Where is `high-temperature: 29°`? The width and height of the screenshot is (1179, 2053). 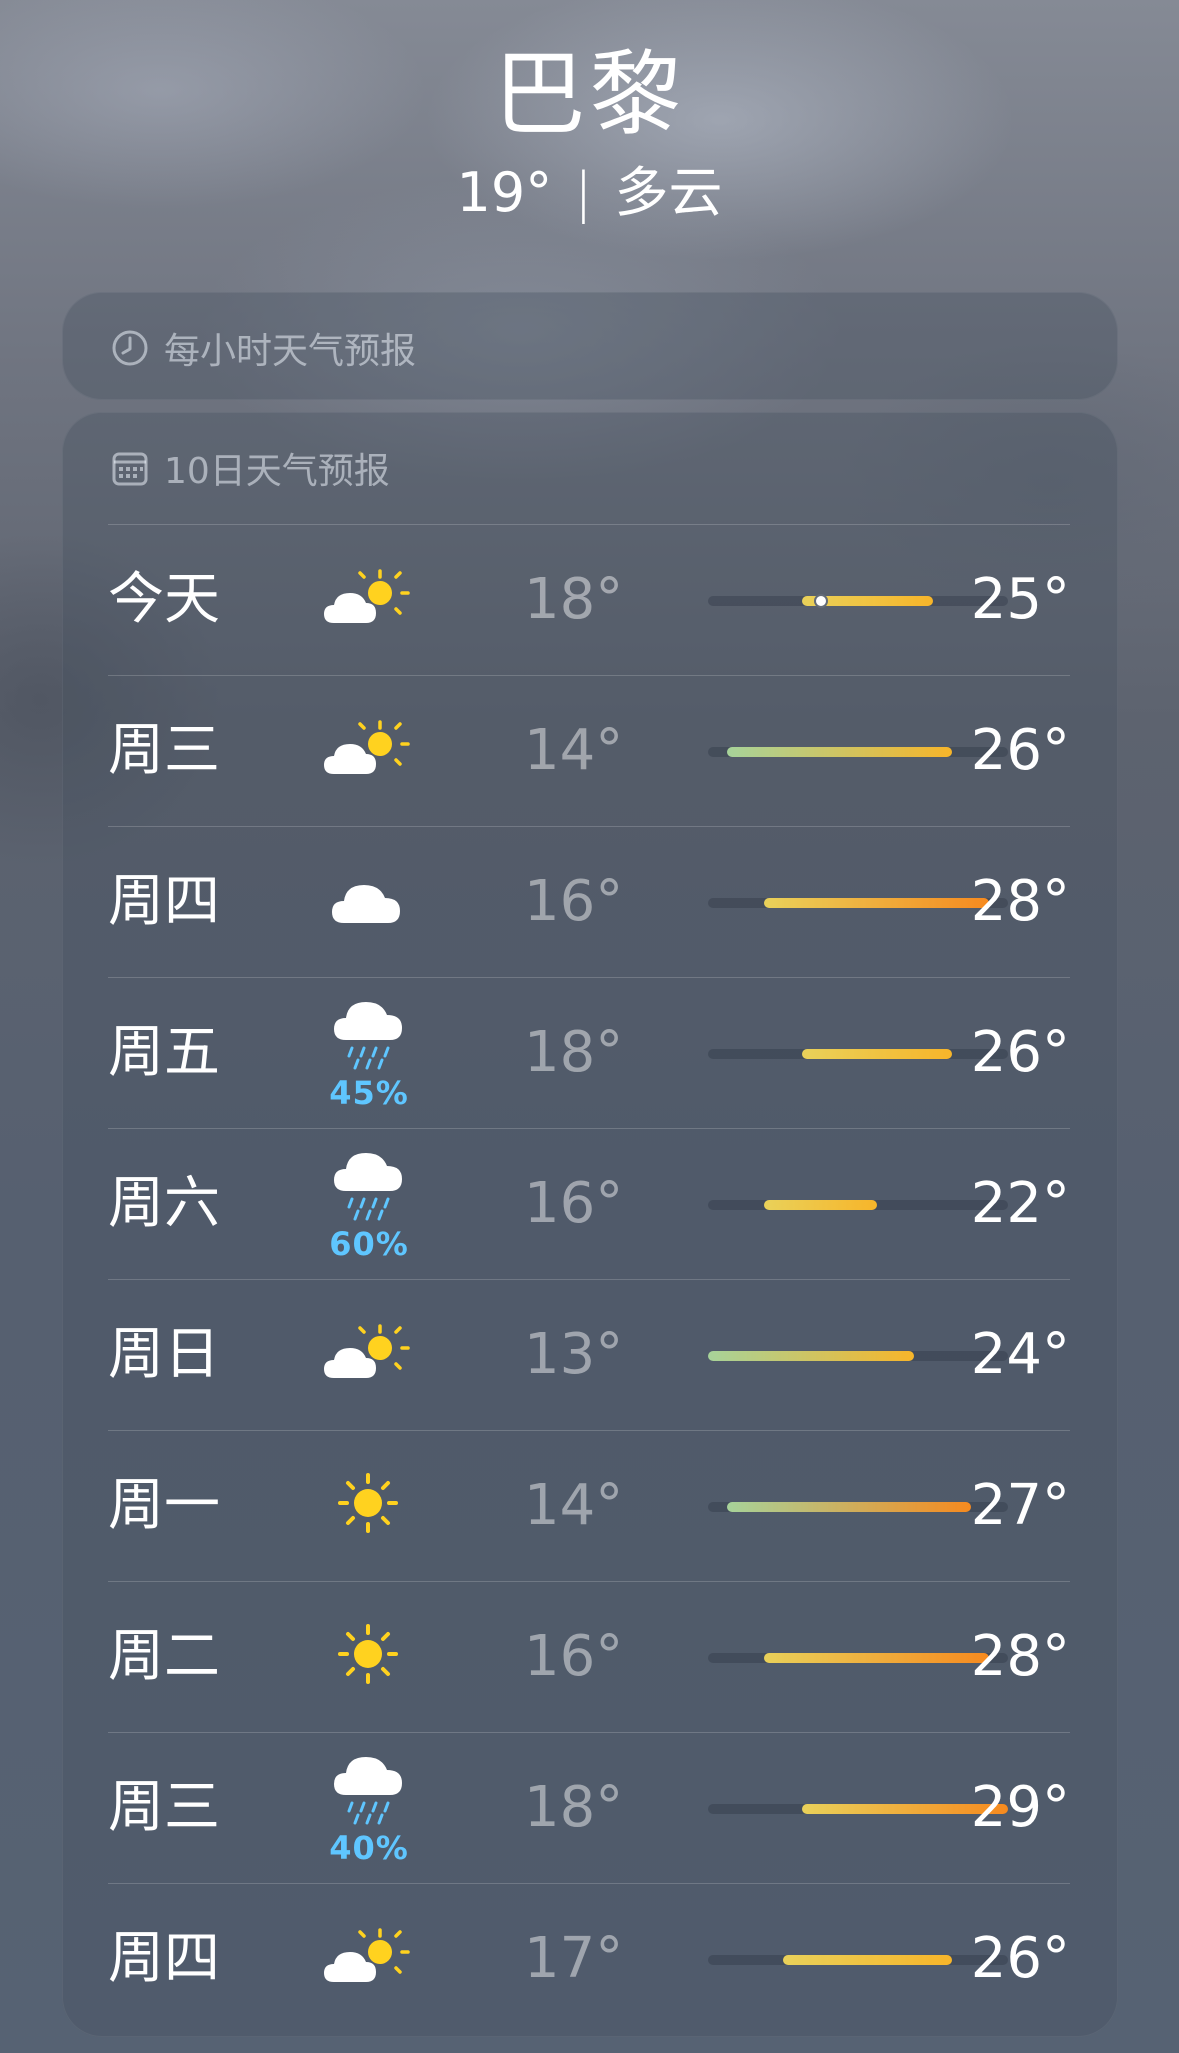
high-temperature: 29° is located at coordinates (1020, 1807).